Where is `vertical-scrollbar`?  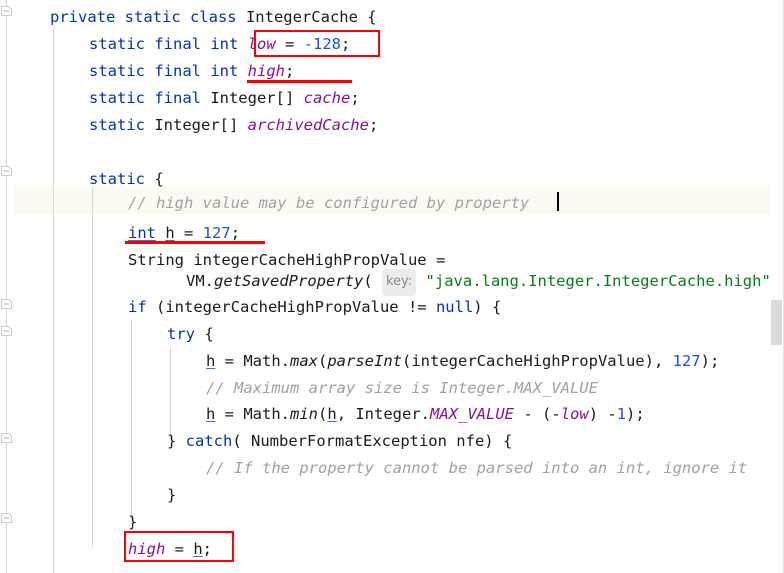
vertical-scrollbar is located at coordinates (777, 286).